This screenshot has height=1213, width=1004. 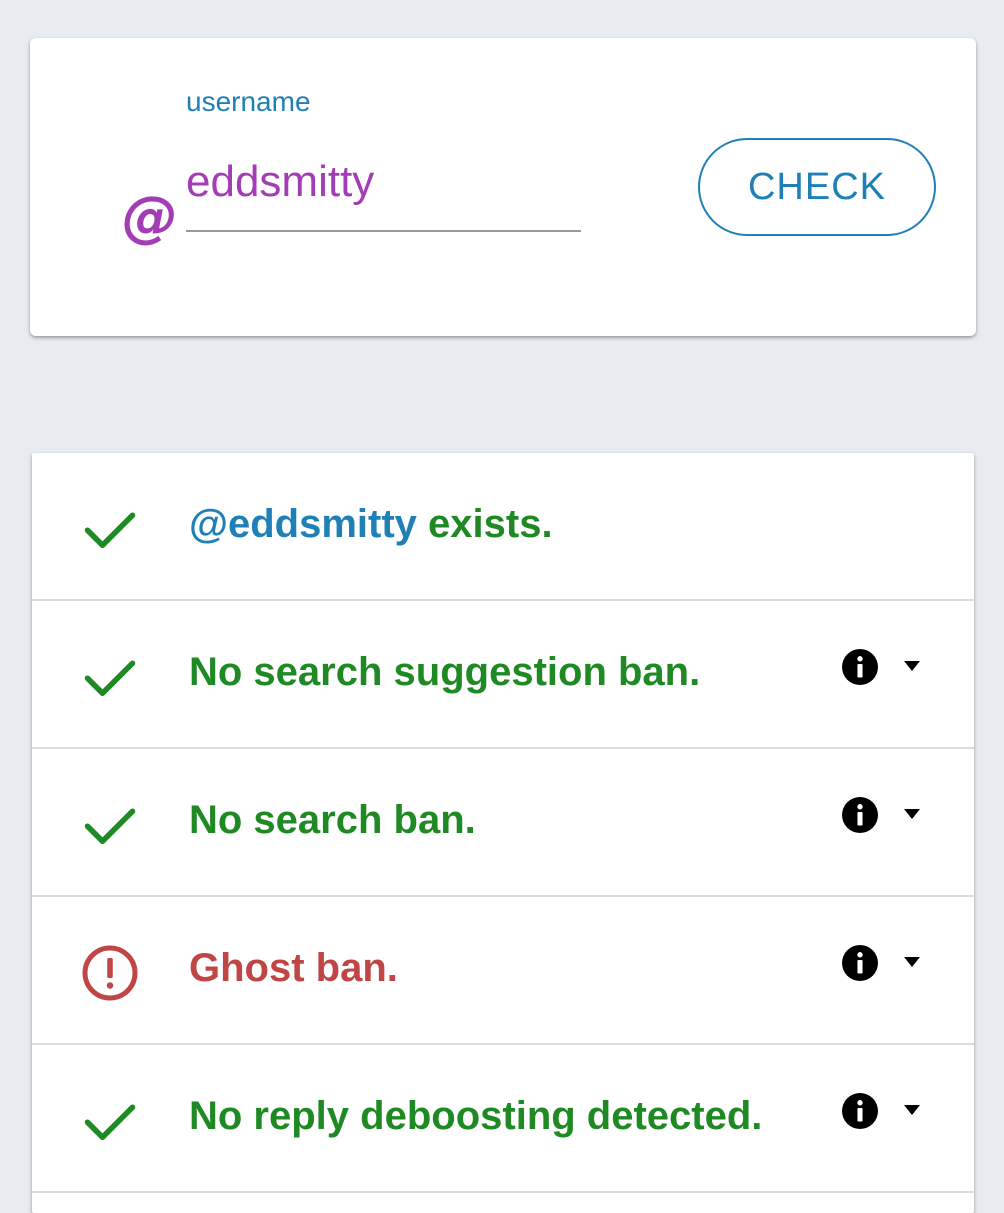 I want to click on result-message: Ghost ban., so click(x=293, y=968).